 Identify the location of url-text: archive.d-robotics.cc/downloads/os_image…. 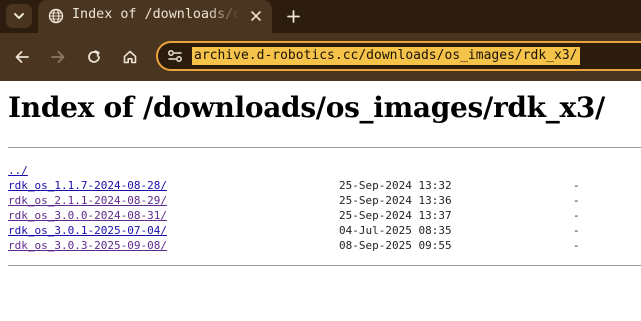
(386, 56).